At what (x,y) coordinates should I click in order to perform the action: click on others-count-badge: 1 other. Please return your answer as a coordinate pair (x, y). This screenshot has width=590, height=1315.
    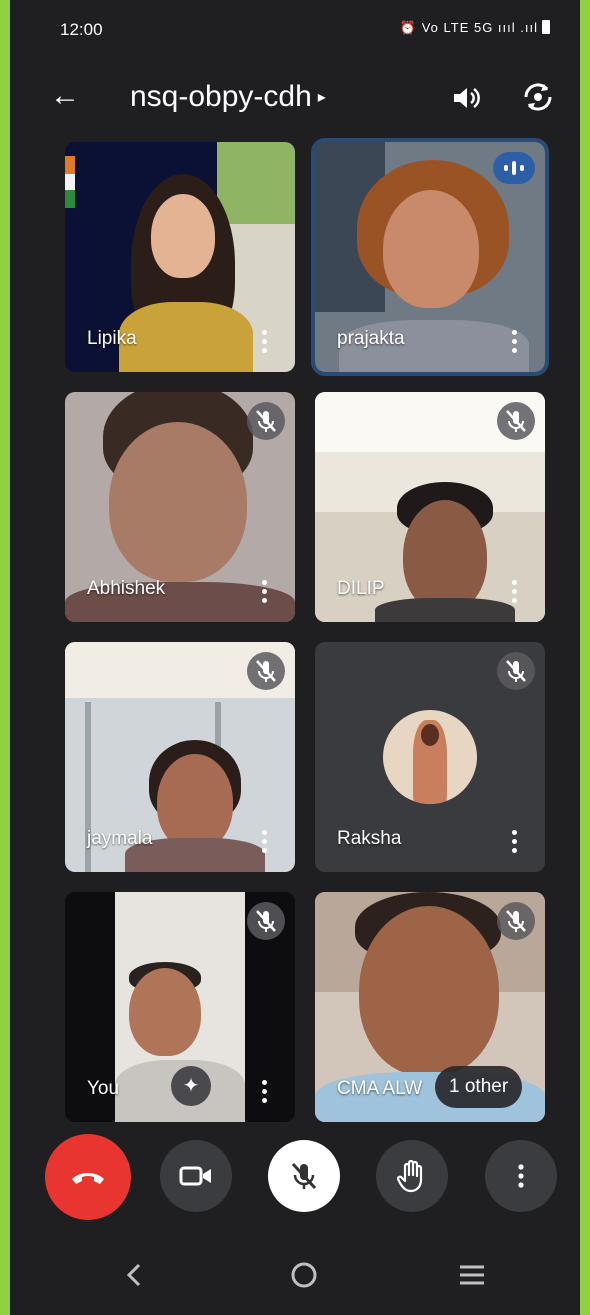
    Looking at the image, I should click on (479, 1087).